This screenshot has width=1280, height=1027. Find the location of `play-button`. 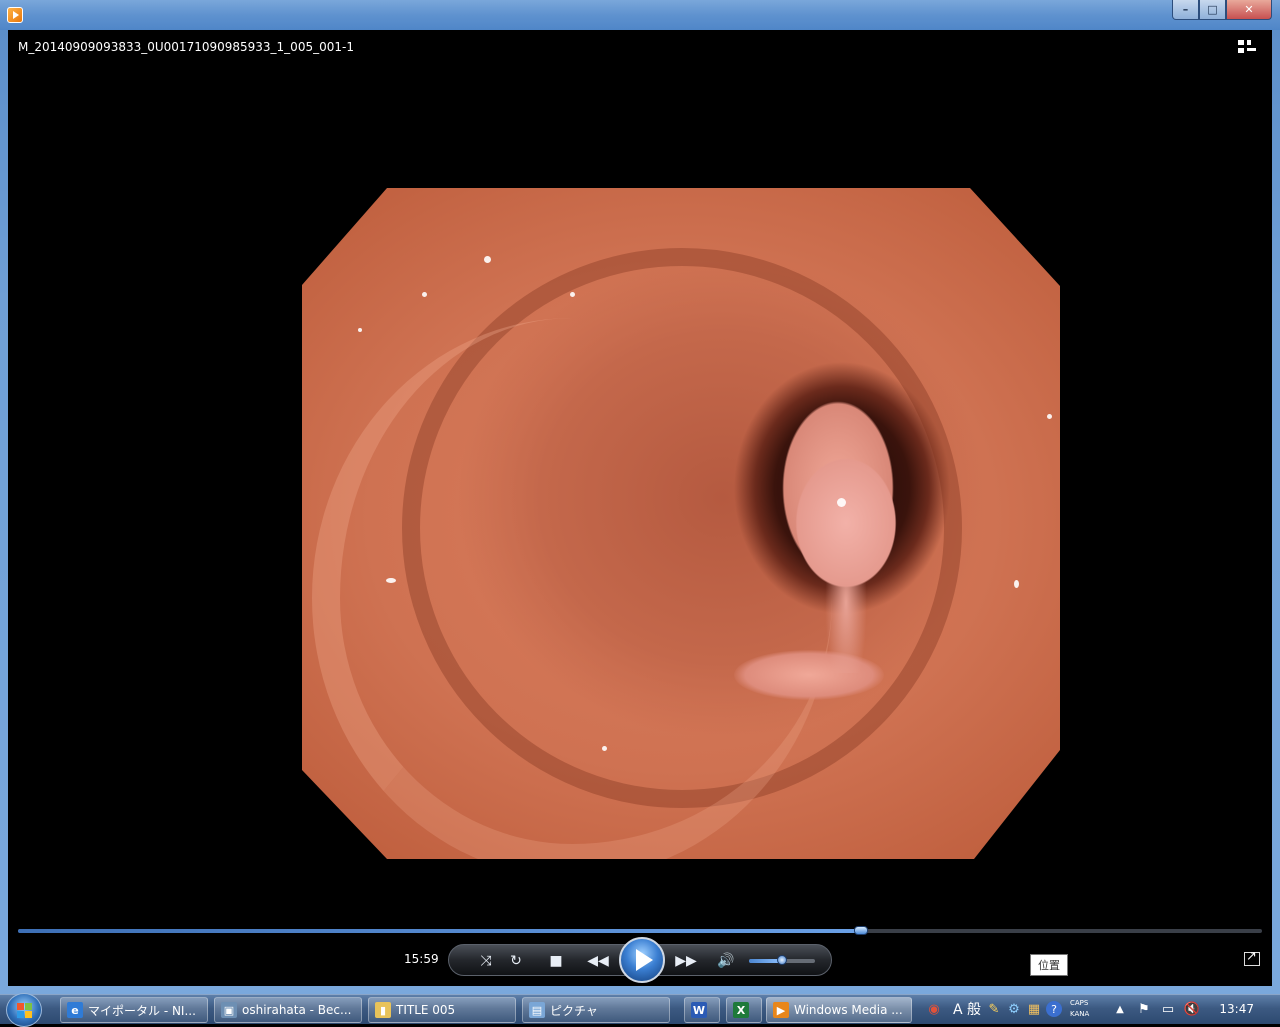

play-button is located at coordinates (642, 960).